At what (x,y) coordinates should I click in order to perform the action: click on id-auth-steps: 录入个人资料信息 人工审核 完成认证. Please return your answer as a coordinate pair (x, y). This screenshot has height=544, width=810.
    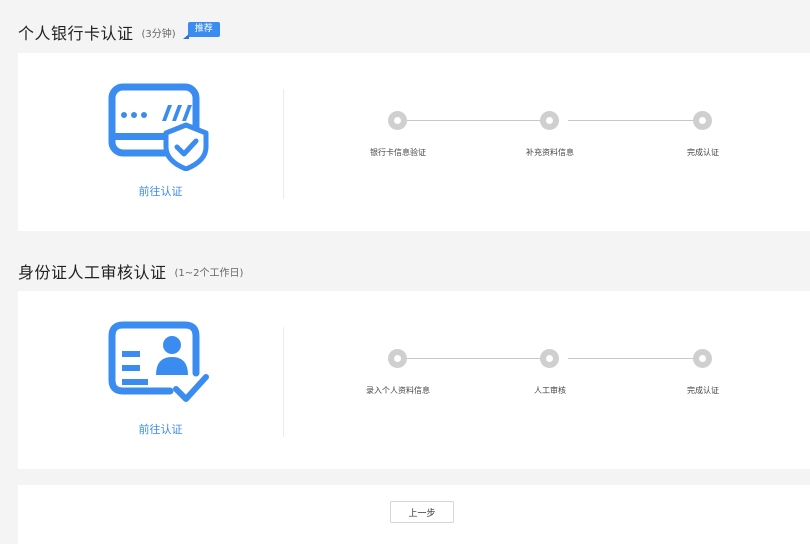
    Looking at the image, I should click on (548, 379).